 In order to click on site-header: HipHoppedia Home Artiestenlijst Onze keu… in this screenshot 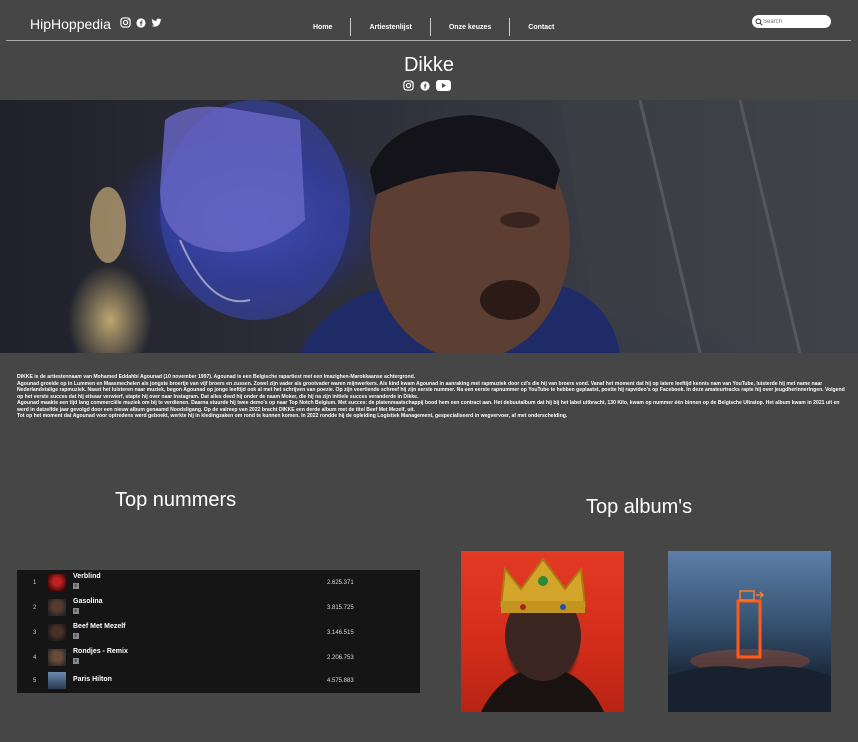, I will do `click(429, 21)`.